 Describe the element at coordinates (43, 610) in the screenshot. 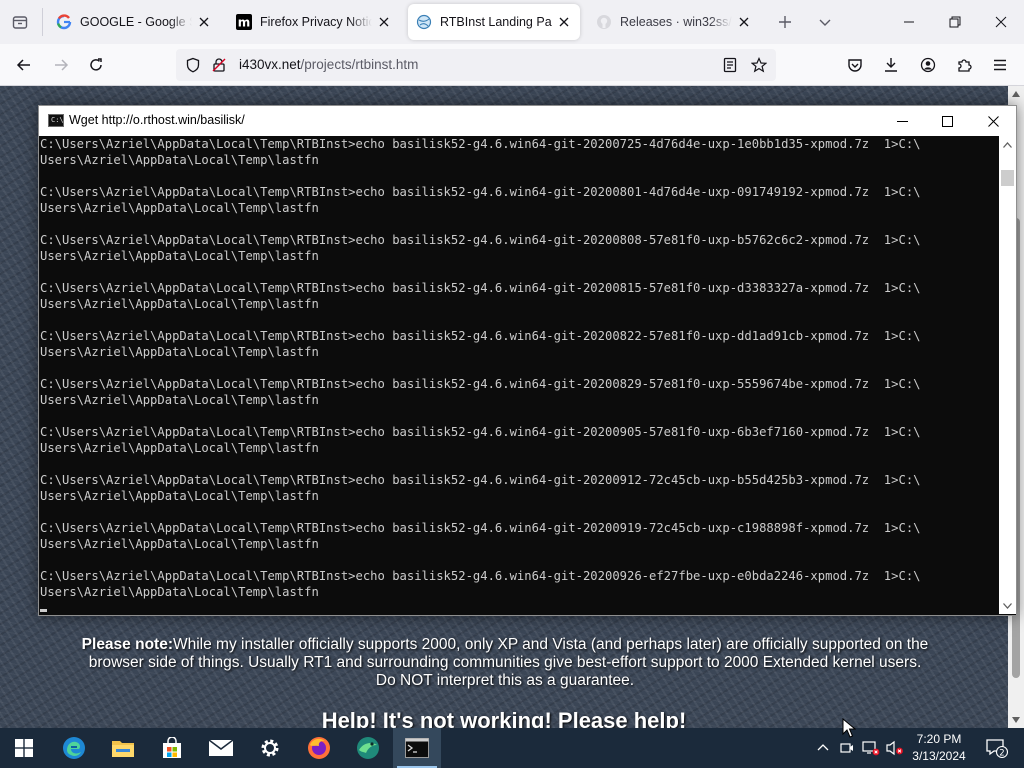

I see `text-cursor` at that location.